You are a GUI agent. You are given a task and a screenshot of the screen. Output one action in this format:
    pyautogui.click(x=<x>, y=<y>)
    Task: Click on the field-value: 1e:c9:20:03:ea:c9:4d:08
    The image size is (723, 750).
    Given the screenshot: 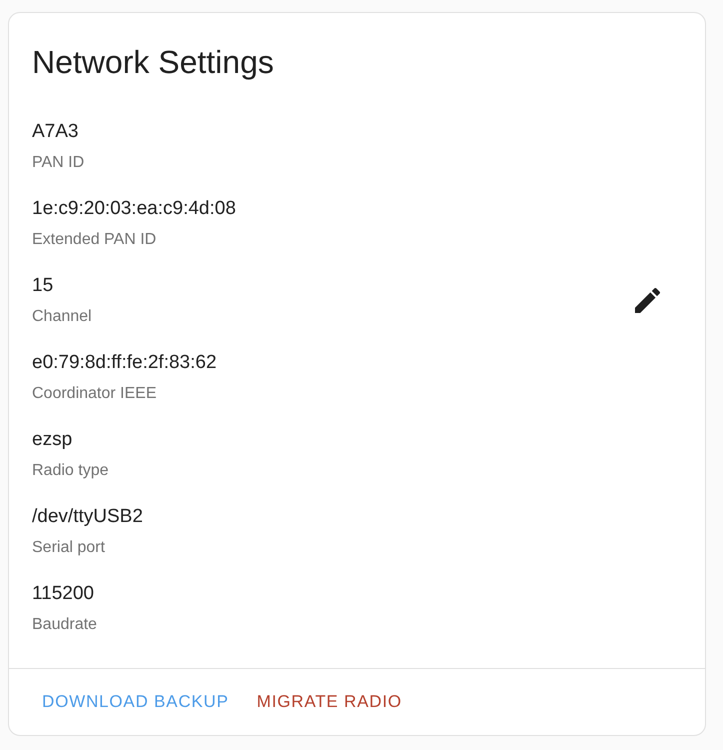 What is the action you would take?
    pyautogui.click(x=134, y=209)
    